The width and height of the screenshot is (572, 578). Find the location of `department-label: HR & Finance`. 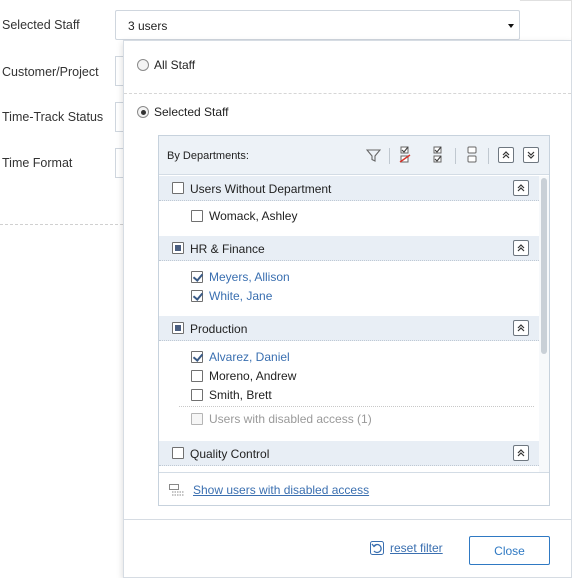

department-label: HR & Finance is located at coordinates (227, 249).